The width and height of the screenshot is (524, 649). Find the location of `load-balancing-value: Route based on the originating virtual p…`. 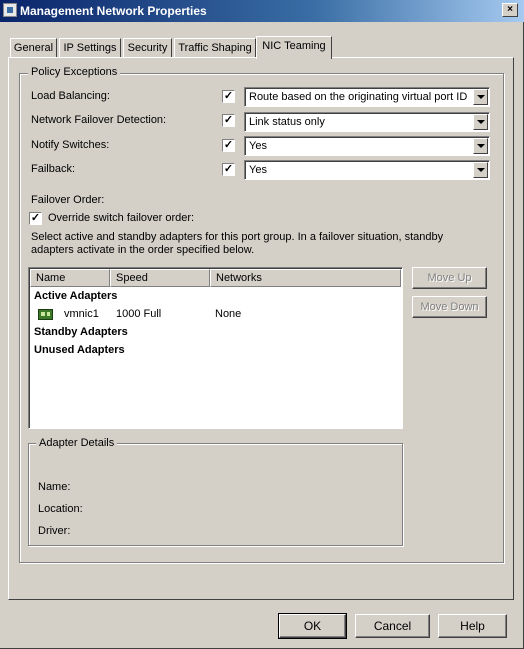

load-balancing-value: Route based on the originating virtual p… is located at coordinates (358, 97).